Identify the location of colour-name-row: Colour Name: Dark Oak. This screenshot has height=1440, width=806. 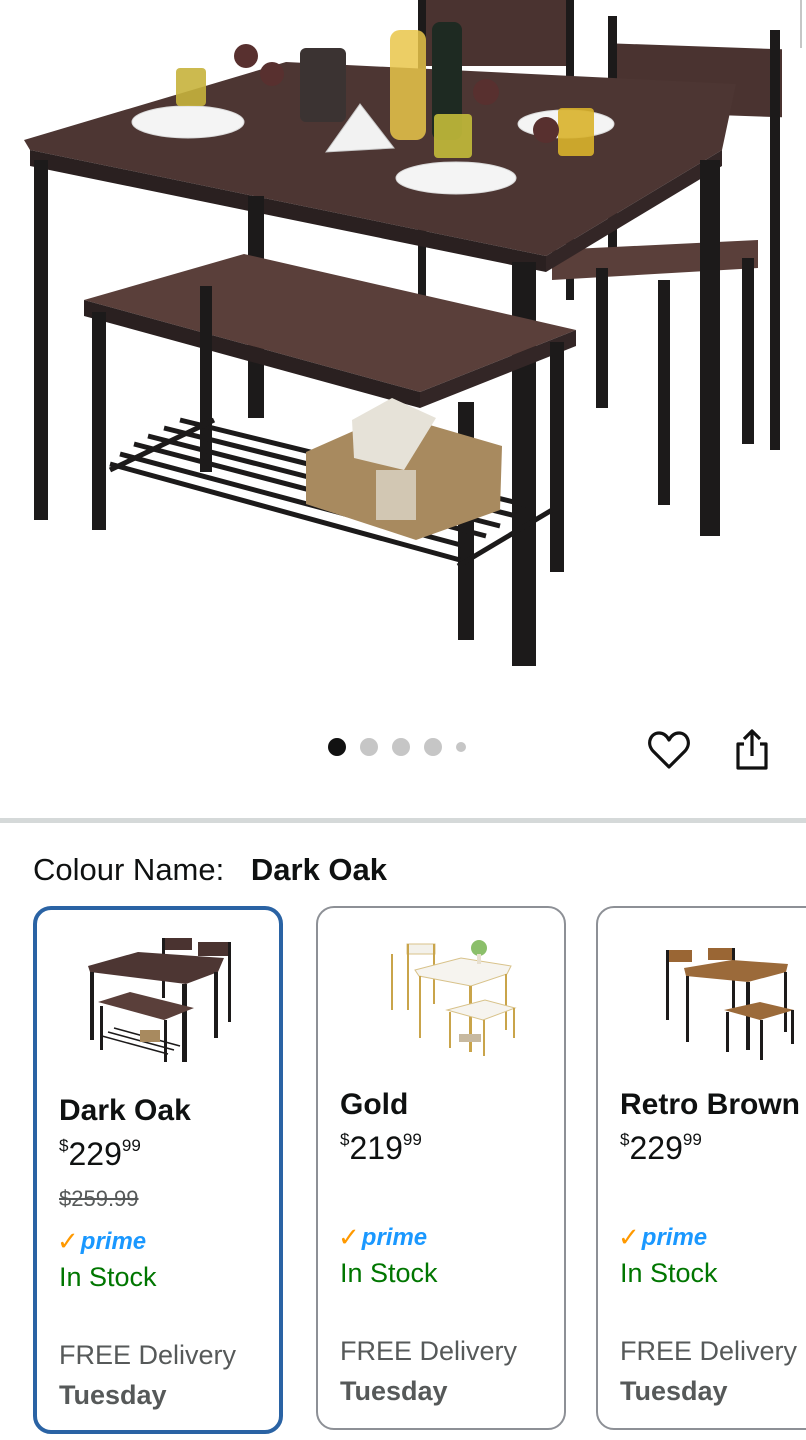
(210, 870).